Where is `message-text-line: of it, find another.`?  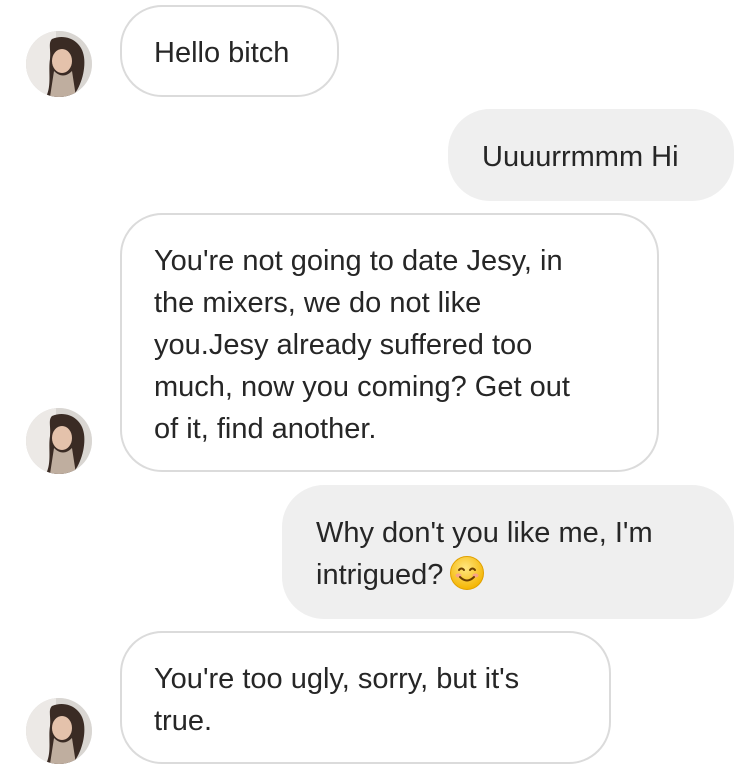
message-text-line: of it, find another. is located at coordinates (265, 429).